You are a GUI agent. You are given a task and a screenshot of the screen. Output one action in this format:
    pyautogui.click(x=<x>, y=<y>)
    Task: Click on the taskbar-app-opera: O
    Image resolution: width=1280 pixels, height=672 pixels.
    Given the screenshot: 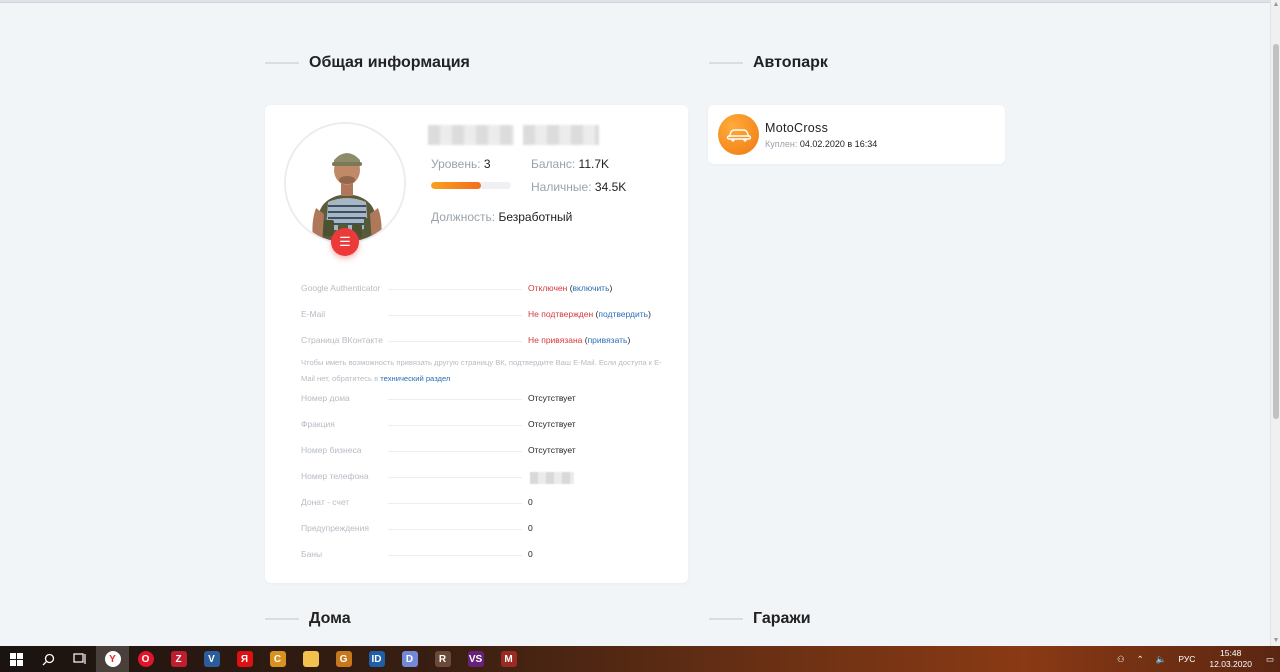 What is the action you would take?
    pyautogui.click(x=145, y=659)
    